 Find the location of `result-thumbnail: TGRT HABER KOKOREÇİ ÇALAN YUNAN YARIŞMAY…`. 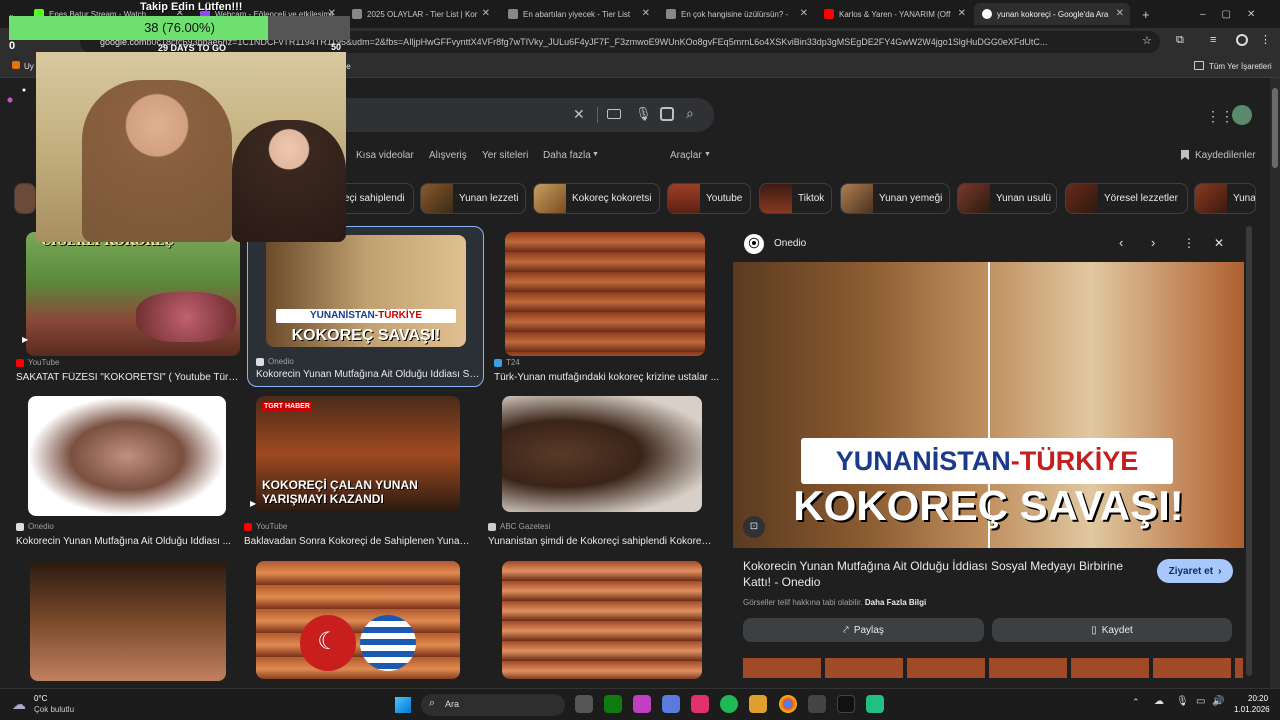

result-thumbnail: TGRT HABER KOKOREÇİ ÇALAN YUNAN YARIŞMAY… is located at coordinates (358, 454).